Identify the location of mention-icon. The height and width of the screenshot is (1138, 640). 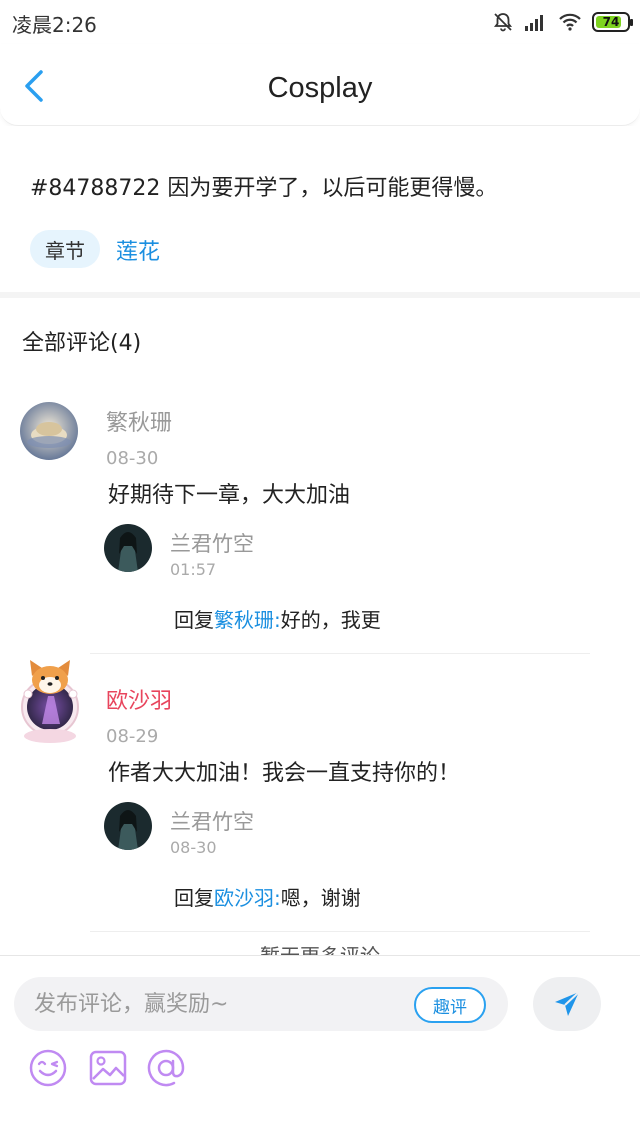
(166, 1068).